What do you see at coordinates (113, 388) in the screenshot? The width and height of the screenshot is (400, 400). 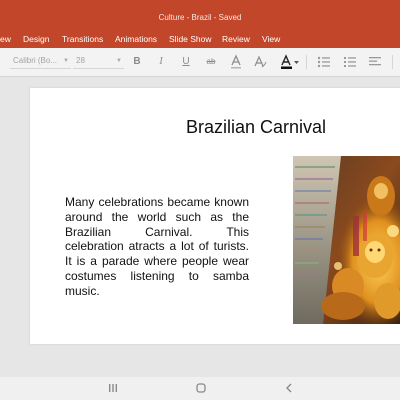 I see `recent-apps-icon` at bounding box center [113, 388].